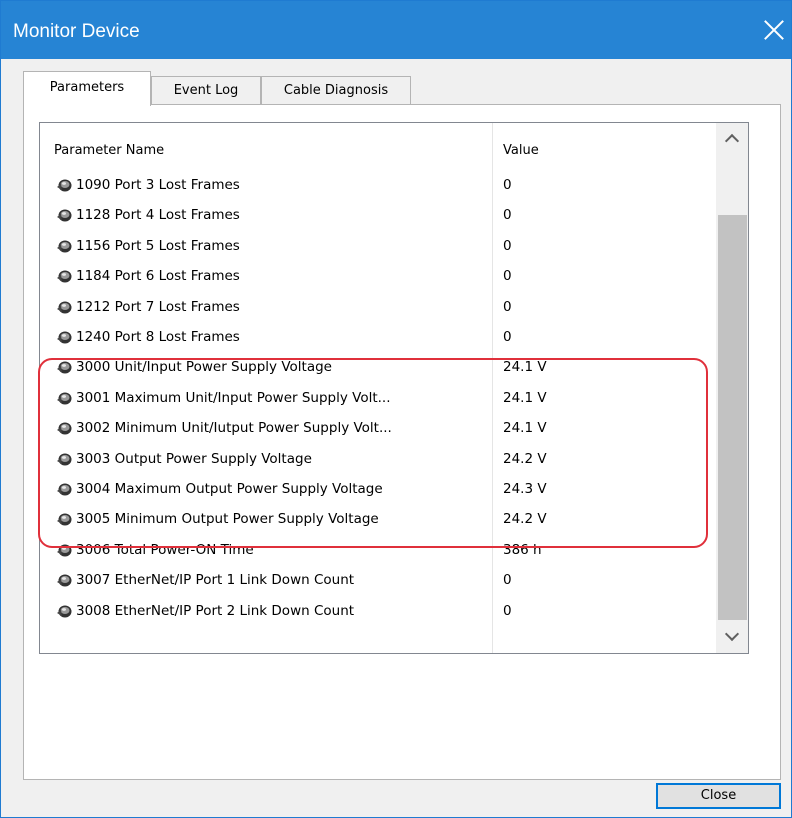  Describe the element at coordinates (377, 551) in the screenshot. I see `list-item: 3006 Total Power-ON Time 386 h` at that location.